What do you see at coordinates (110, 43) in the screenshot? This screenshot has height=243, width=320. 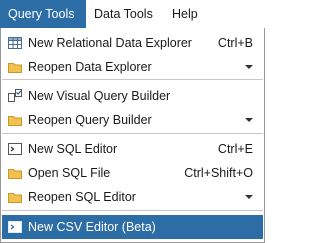 I see `menu-item-label: New Relational Data Explorer` at bounding box center [110, 43].